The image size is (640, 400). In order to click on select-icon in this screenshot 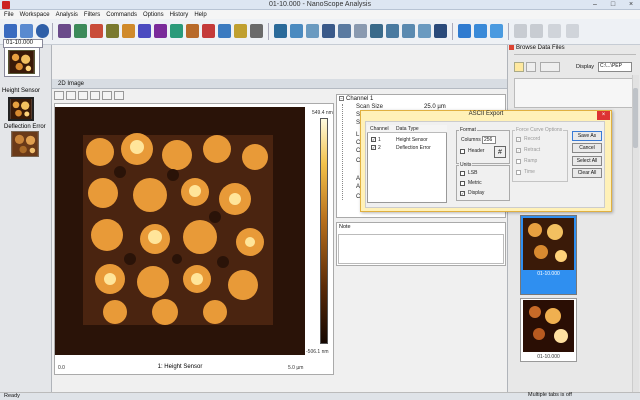, I will do `click(83, 95)`.